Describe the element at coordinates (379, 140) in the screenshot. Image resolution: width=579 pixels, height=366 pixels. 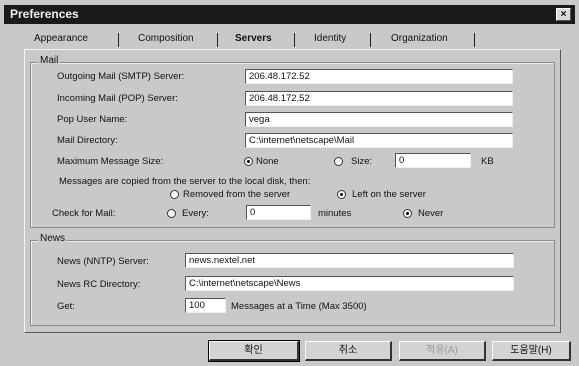
I see `mail-directory-input: C:\internet\netscape\Mail` at that location.